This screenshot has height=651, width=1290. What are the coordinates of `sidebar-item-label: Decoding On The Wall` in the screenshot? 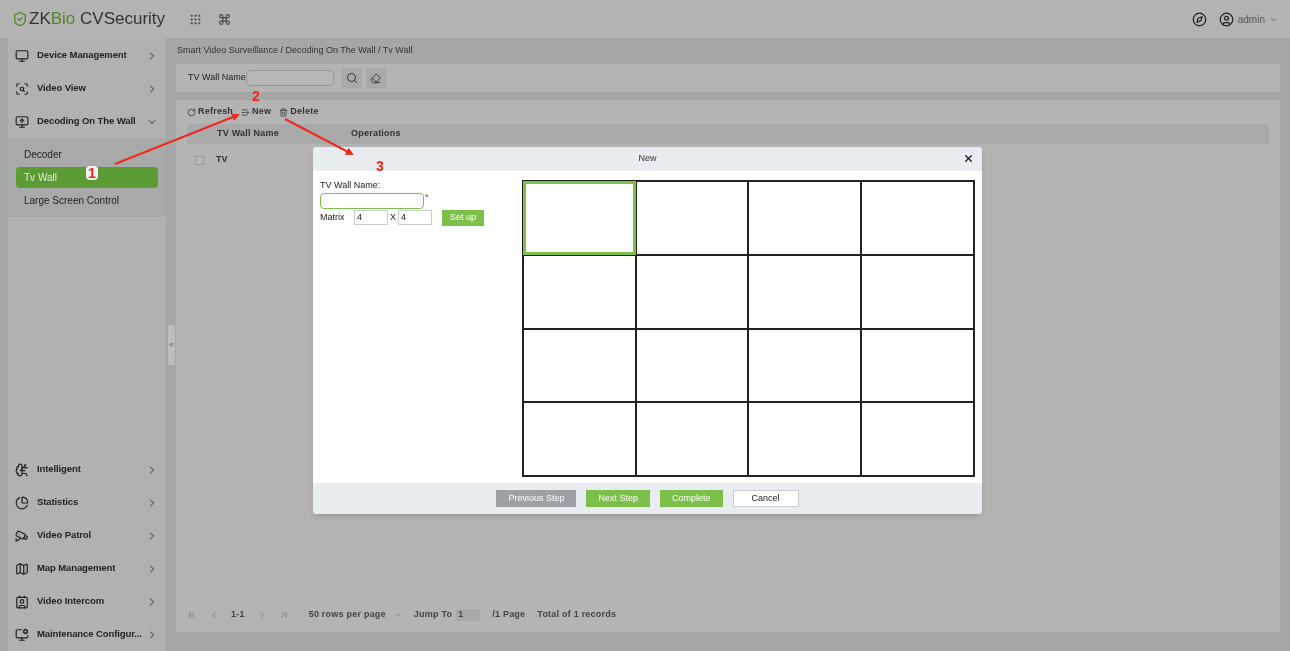 It's located at (87, 121).